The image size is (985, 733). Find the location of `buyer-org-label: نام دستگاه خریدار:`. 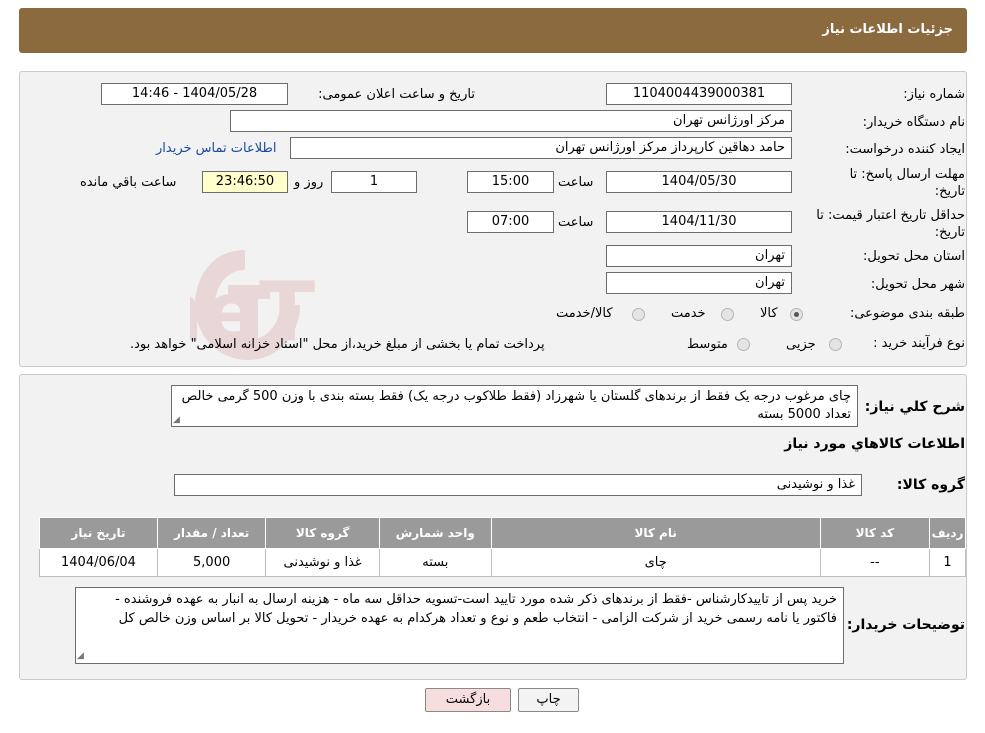

buyer-org-label: نام دستگاه خریدار: is located at coordinates (913, 122).